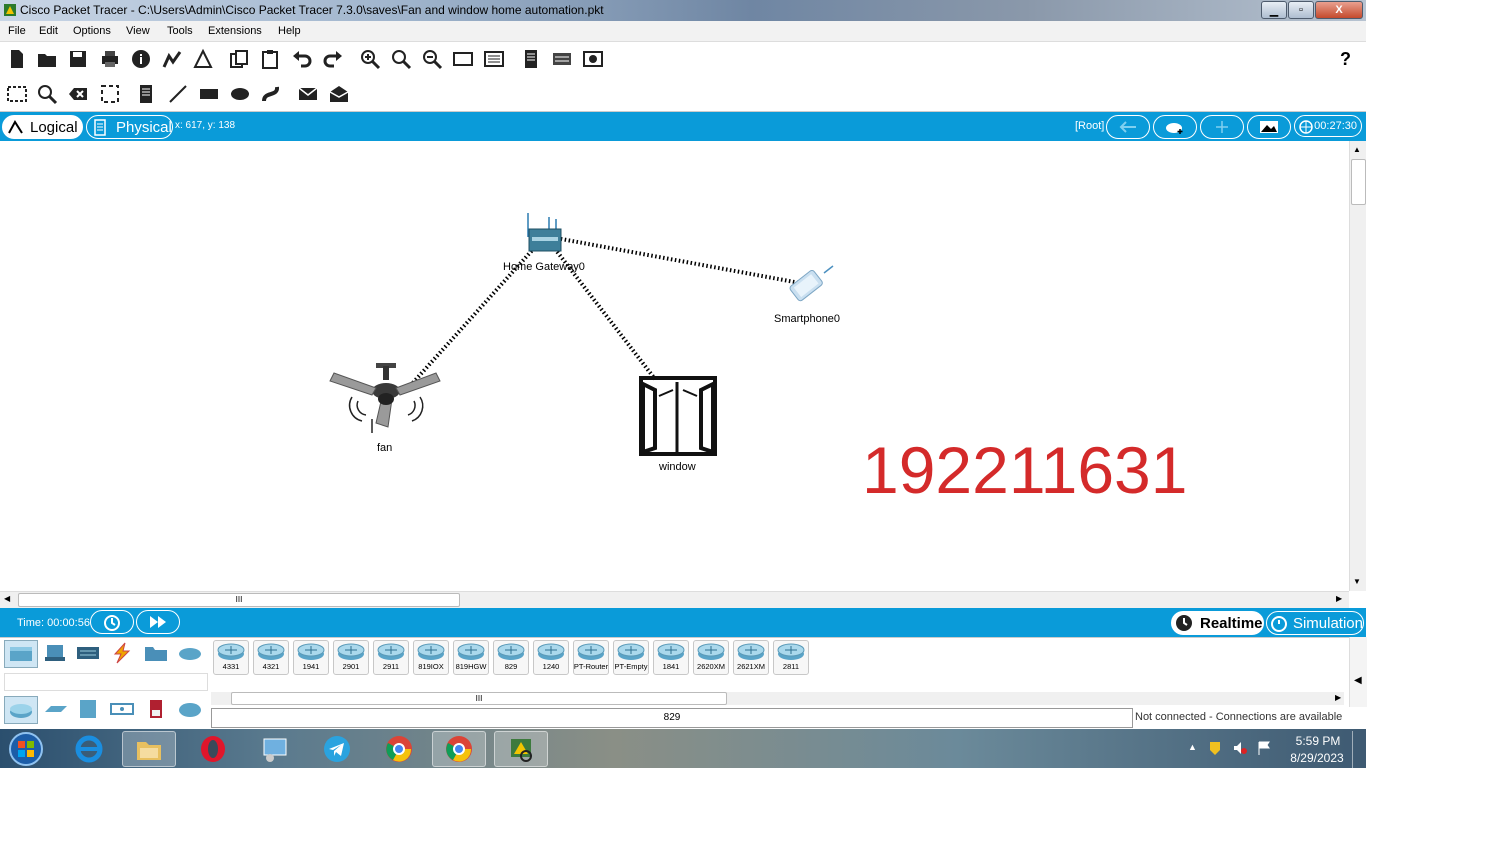  Describe the element at coordinates (271, 657) in the screenshot. I see `router-model-item: 4321` at that location.